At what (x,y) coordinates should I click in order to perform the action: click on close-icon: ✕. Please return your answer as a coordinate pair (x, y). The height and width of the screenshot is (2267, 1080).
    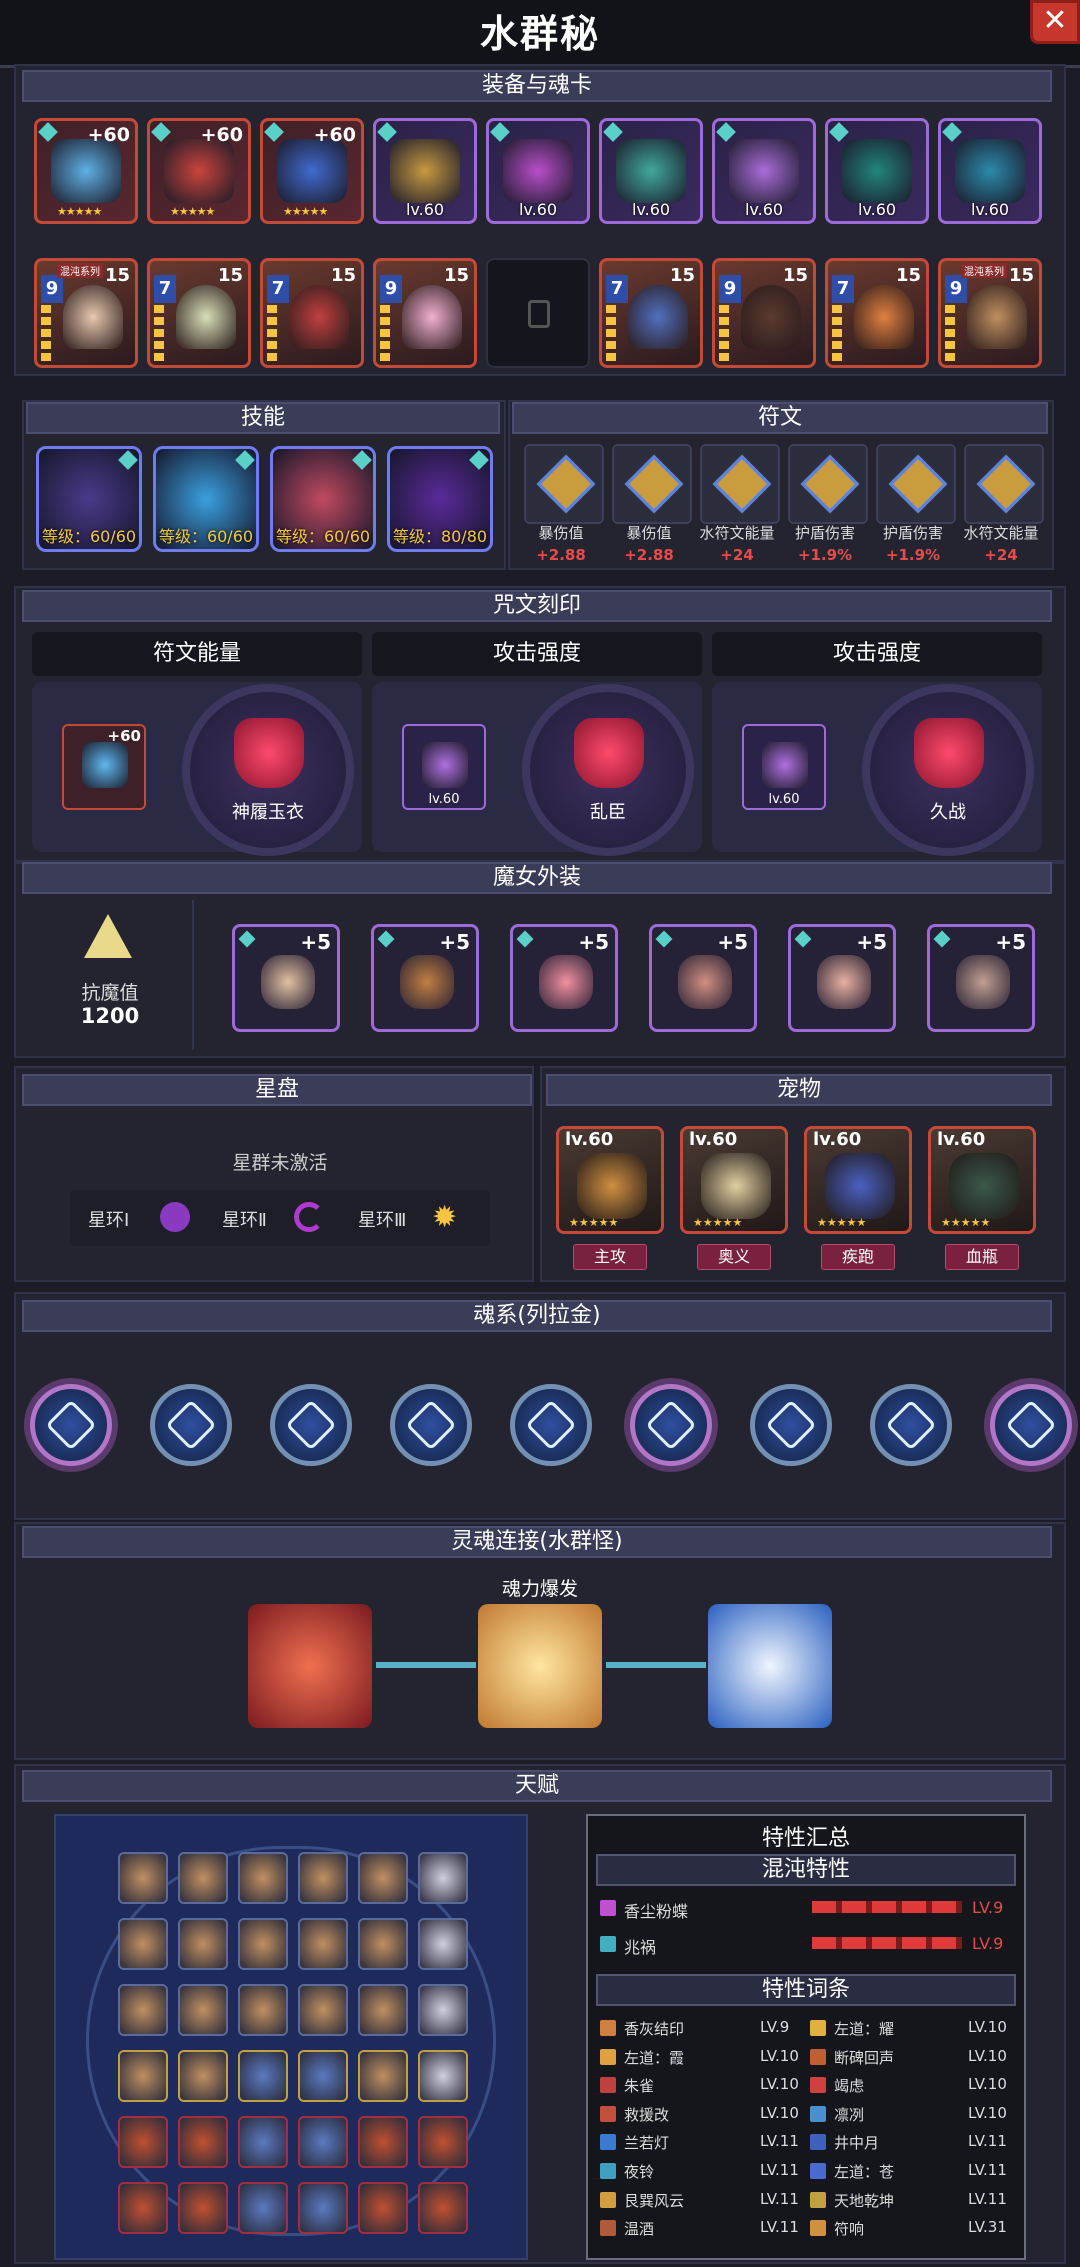
    Looking at the image, I should click on (1055, 22).